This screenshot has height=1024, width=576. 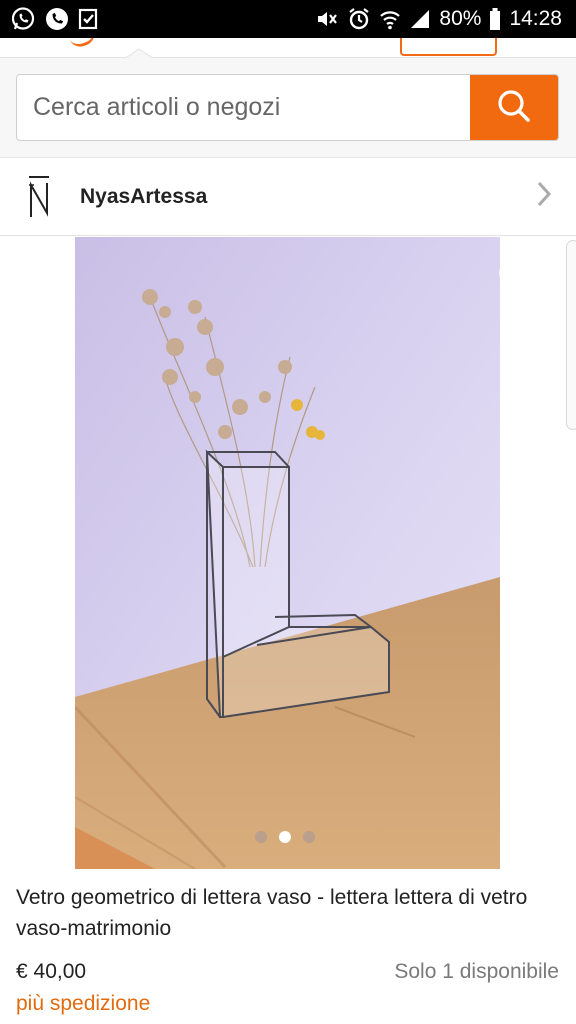 I want to click on alarm-icon, so click(x=359, y=19).